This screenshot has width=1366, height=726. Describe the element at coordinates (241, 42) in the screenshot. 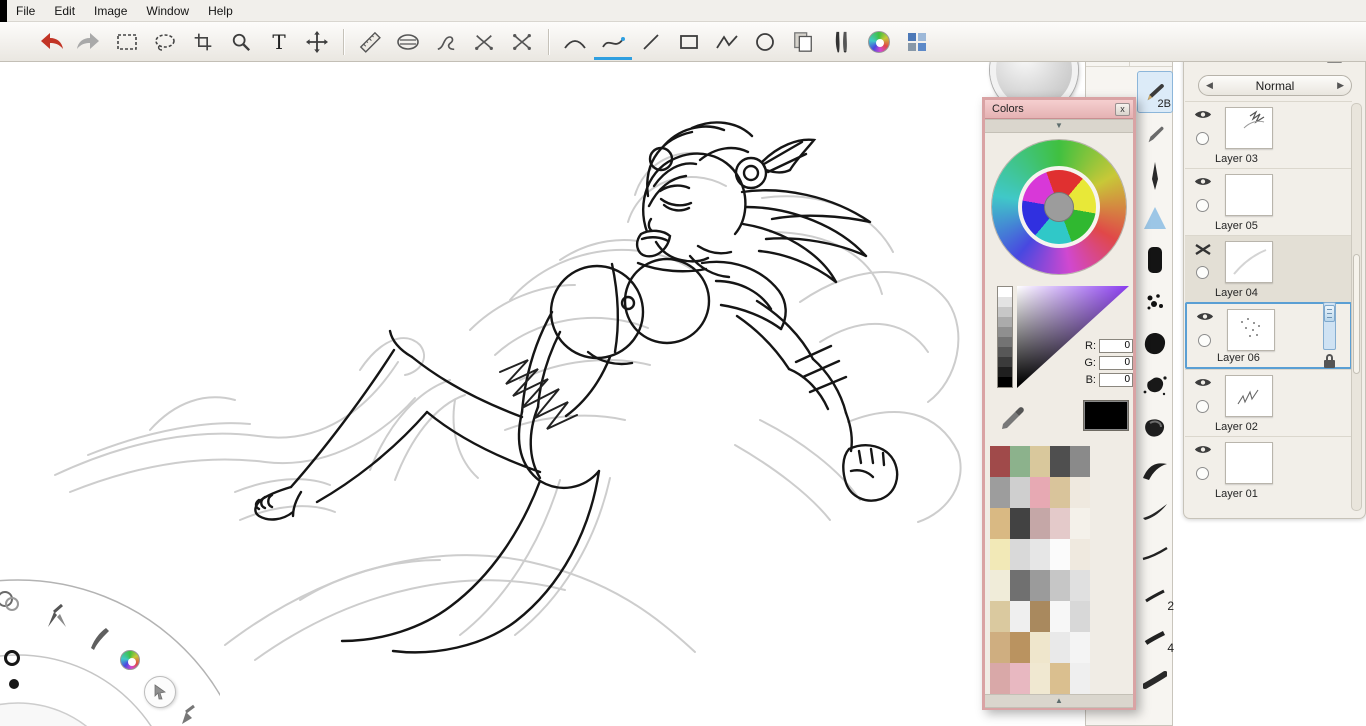

I see `zoom-button` at that location.